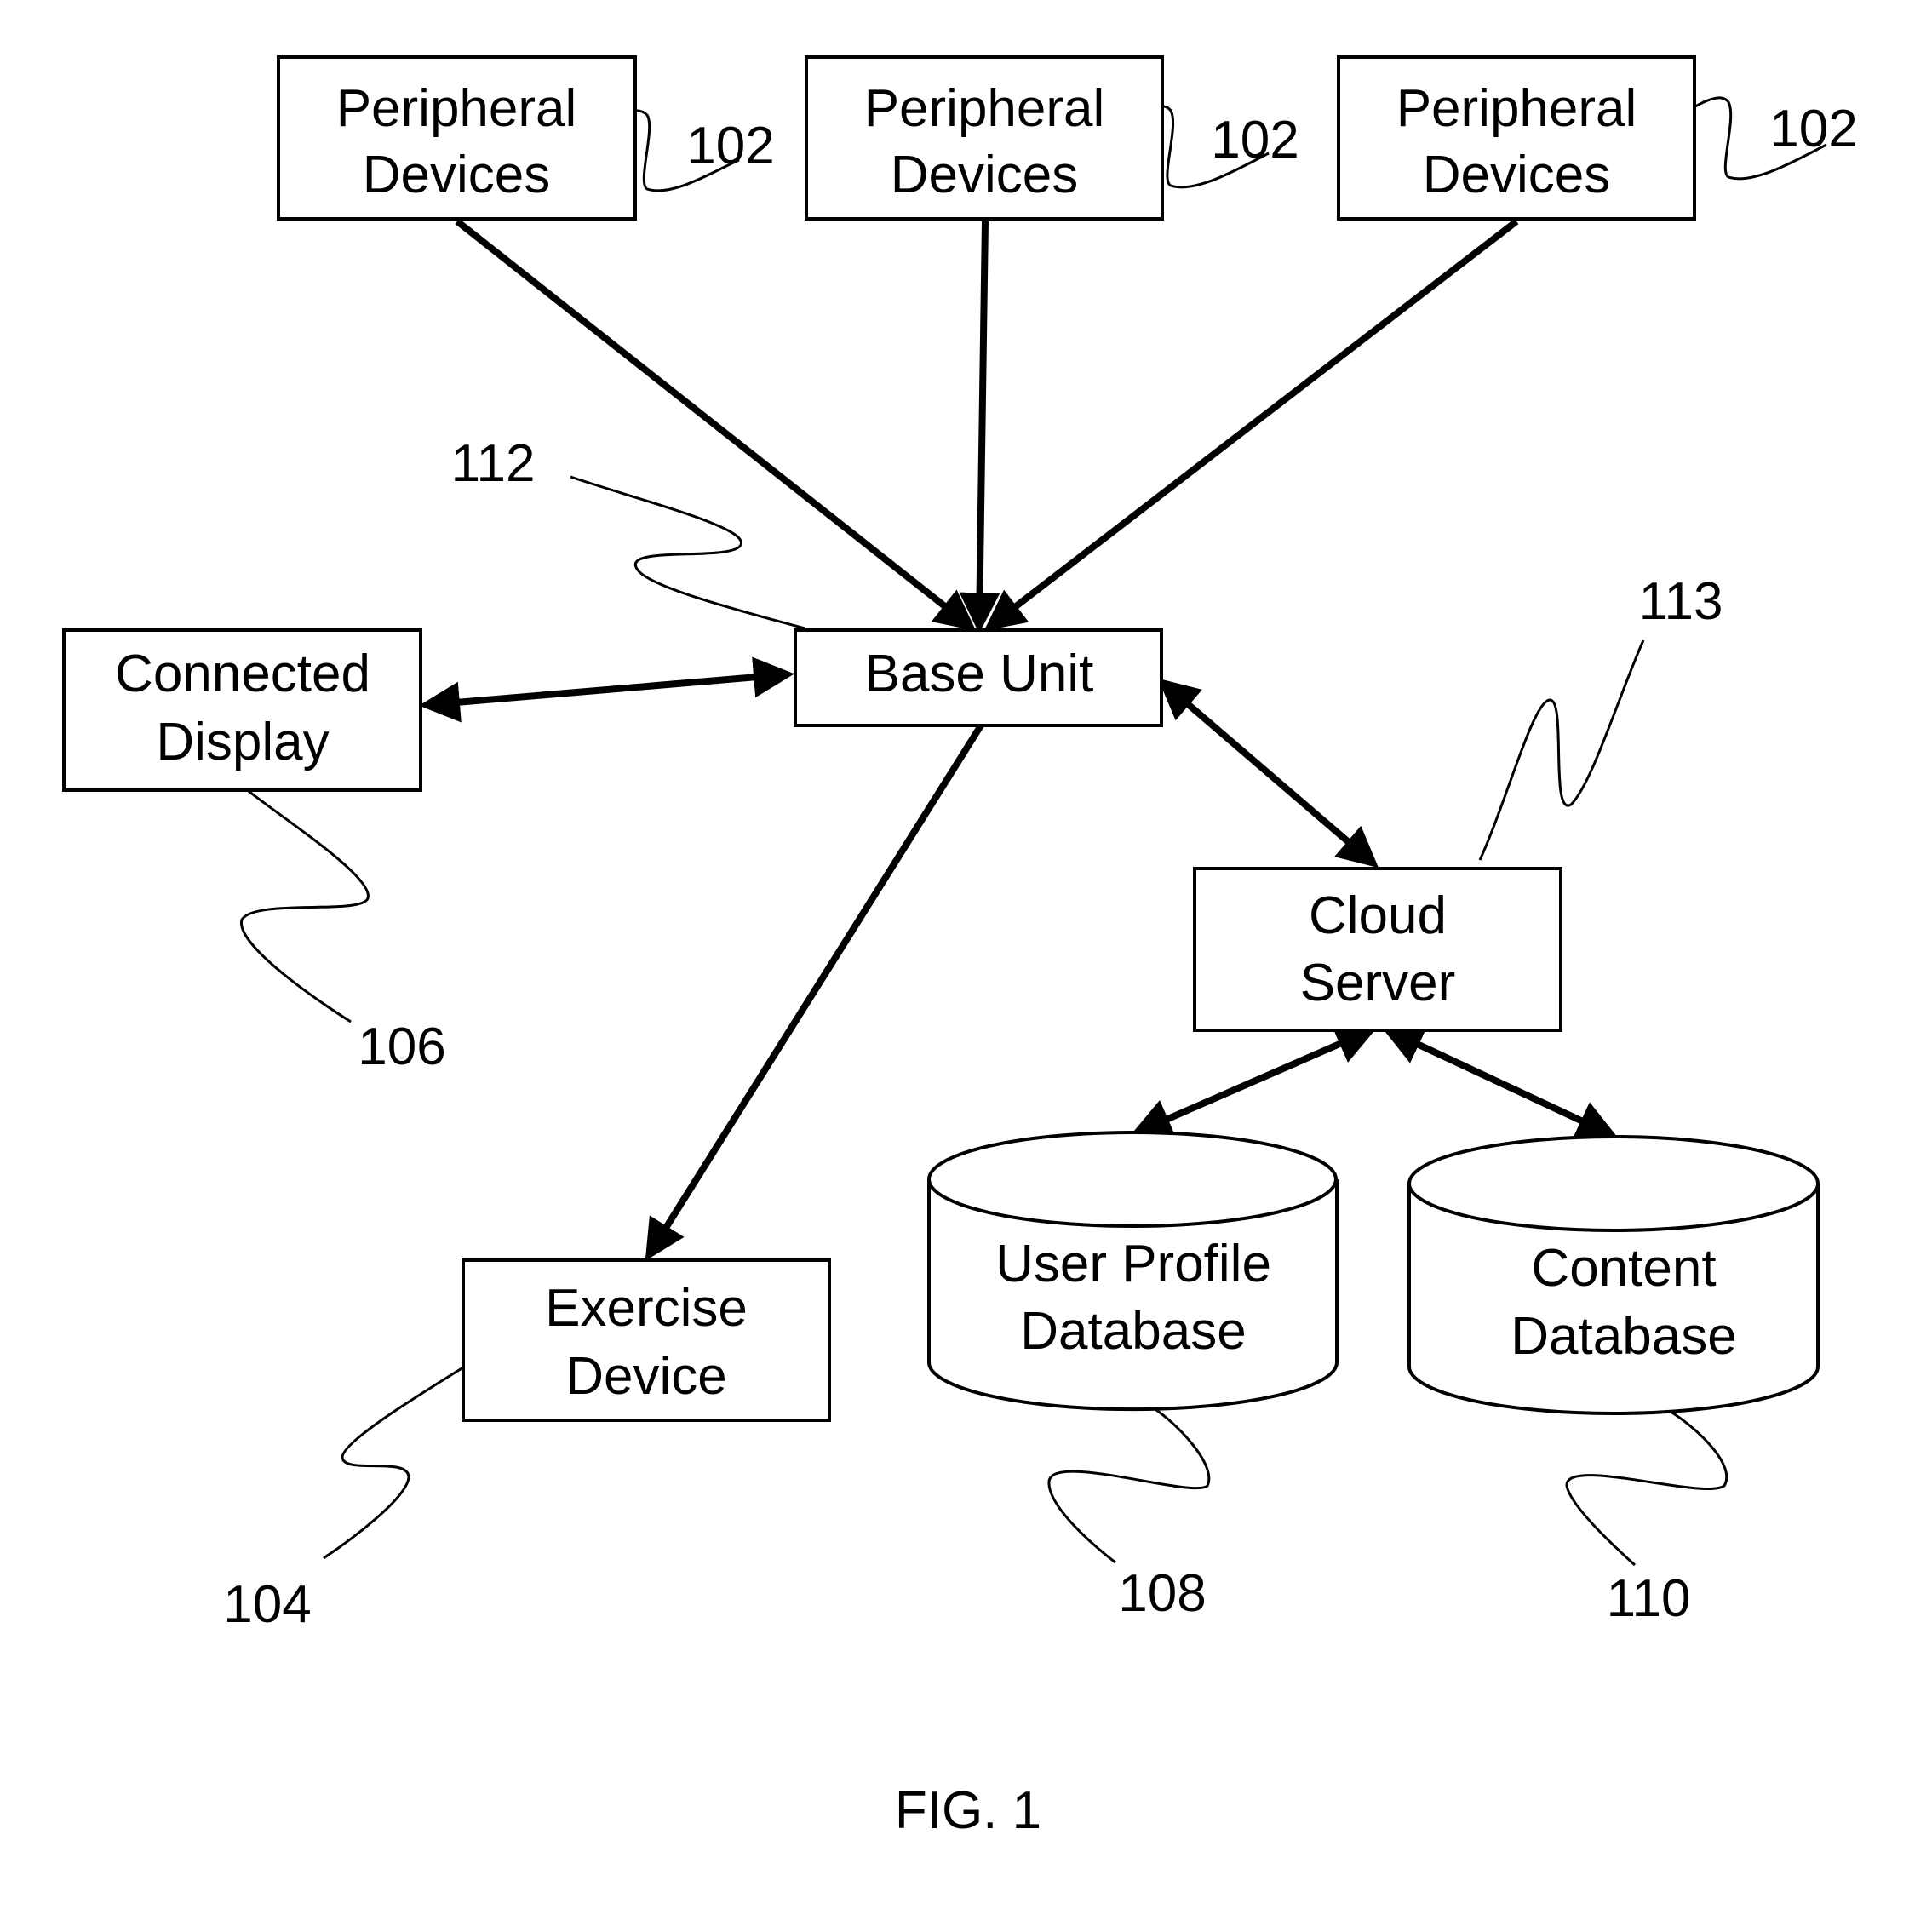 Image resolution: width=1932 pixels, height=1909 pixels. I want to click on content-db-label-line1: Content, so click(1623, 1268).